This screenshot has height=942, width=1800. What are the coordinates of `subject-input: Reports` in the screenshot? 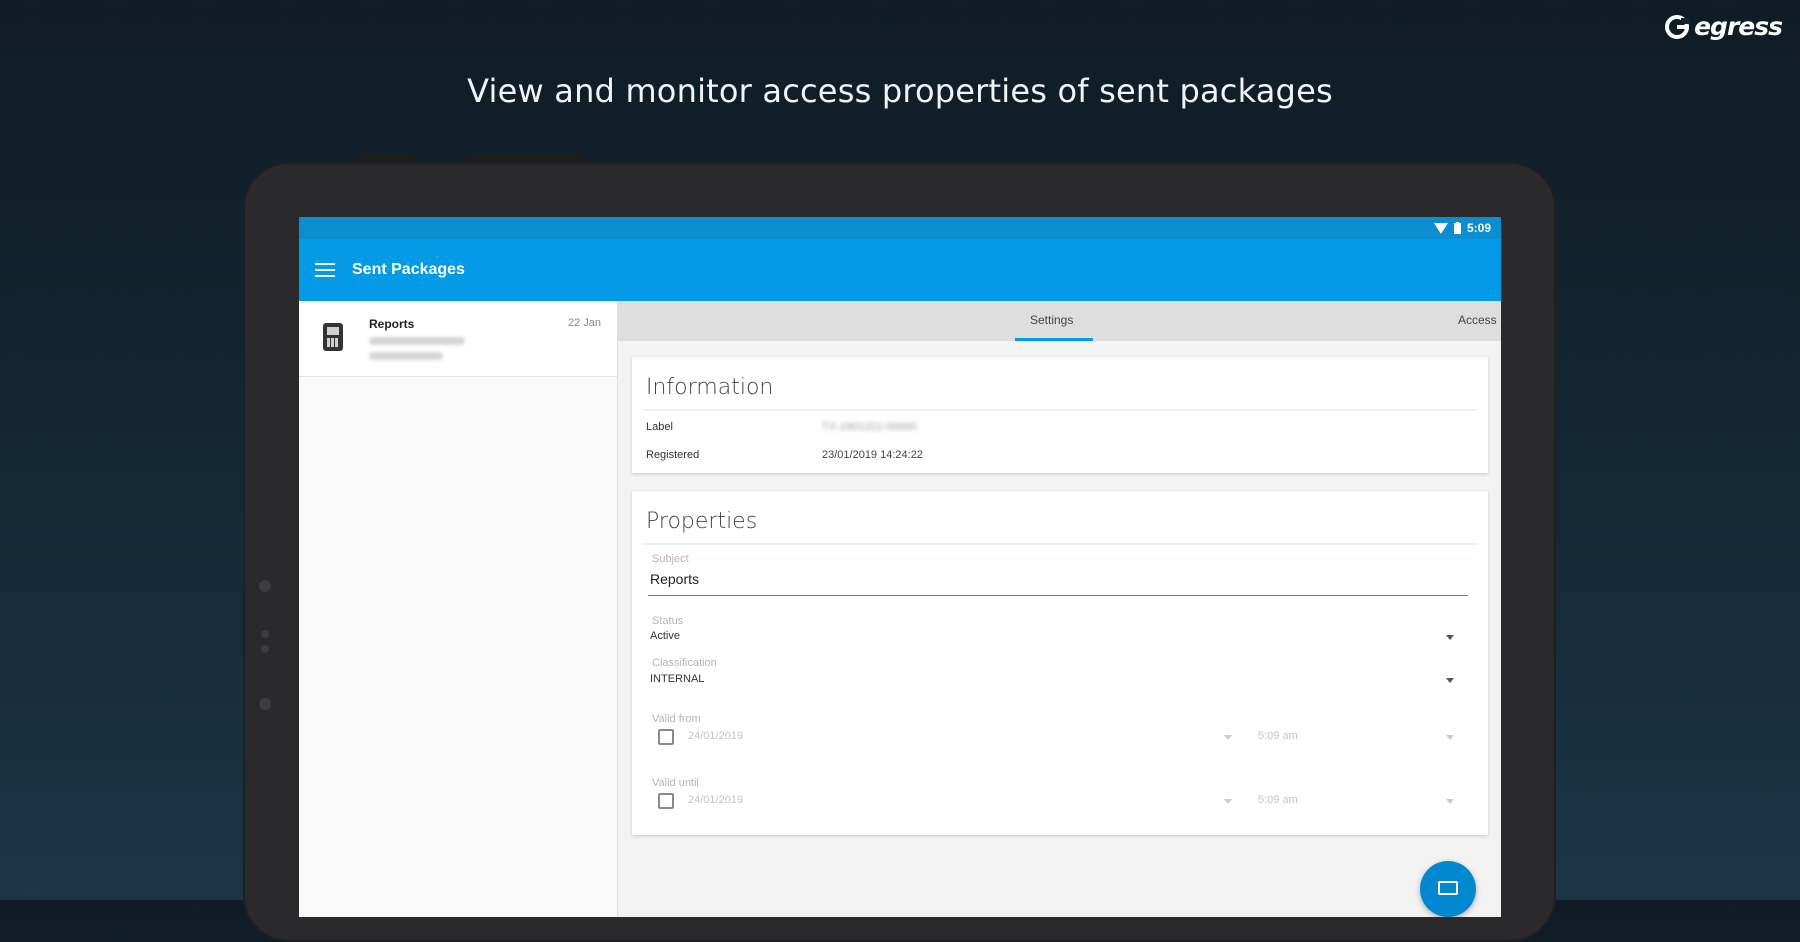 It's located at (674, 579).